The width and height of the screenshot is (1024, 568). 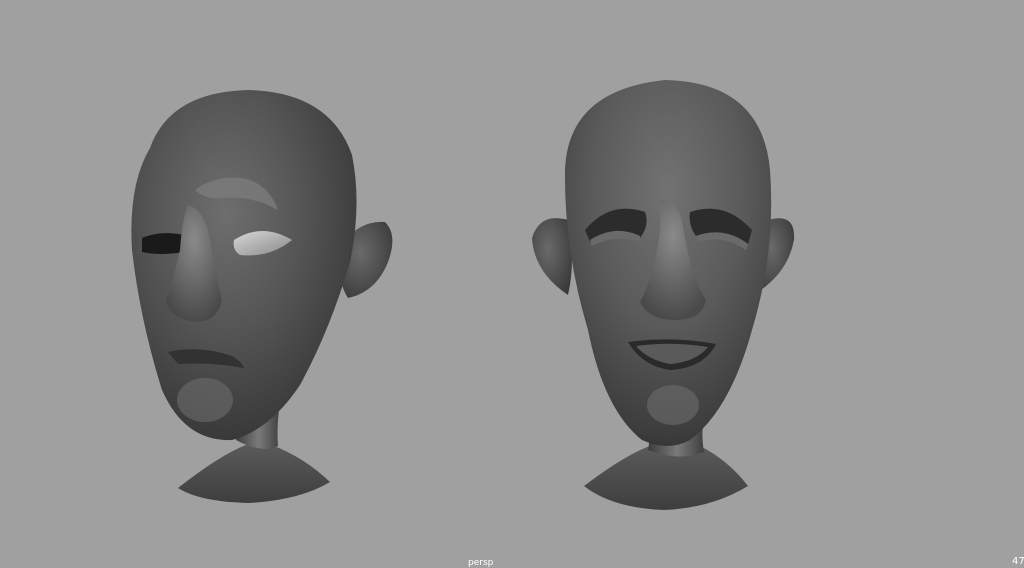 What do you see at coordinates (481, 563) in the screenshot?
I see `camera-name-label: persp` at bounding box center [481, 563].